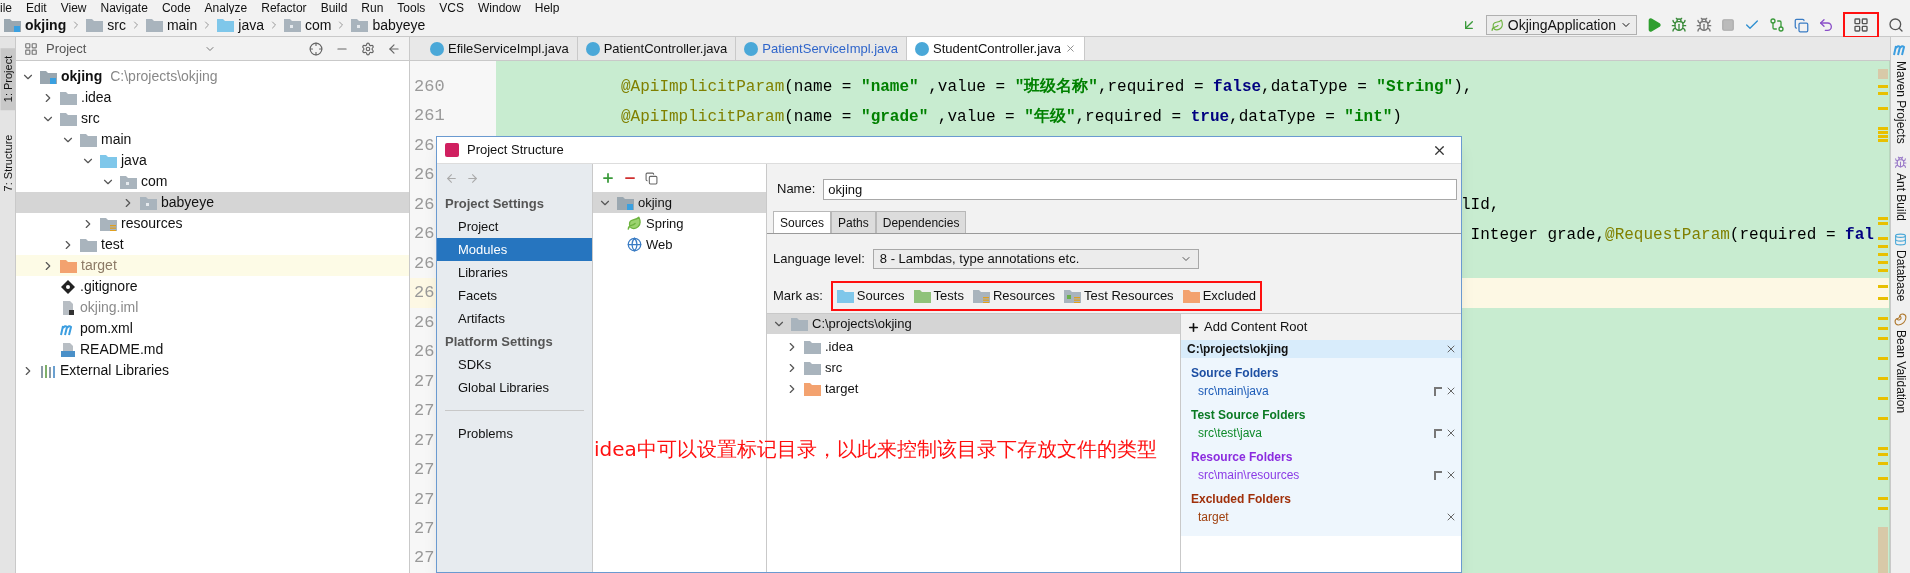 This screenshot has width=1910, height=573. I want to click on tree-item: .gitignore, so click(212, 286).